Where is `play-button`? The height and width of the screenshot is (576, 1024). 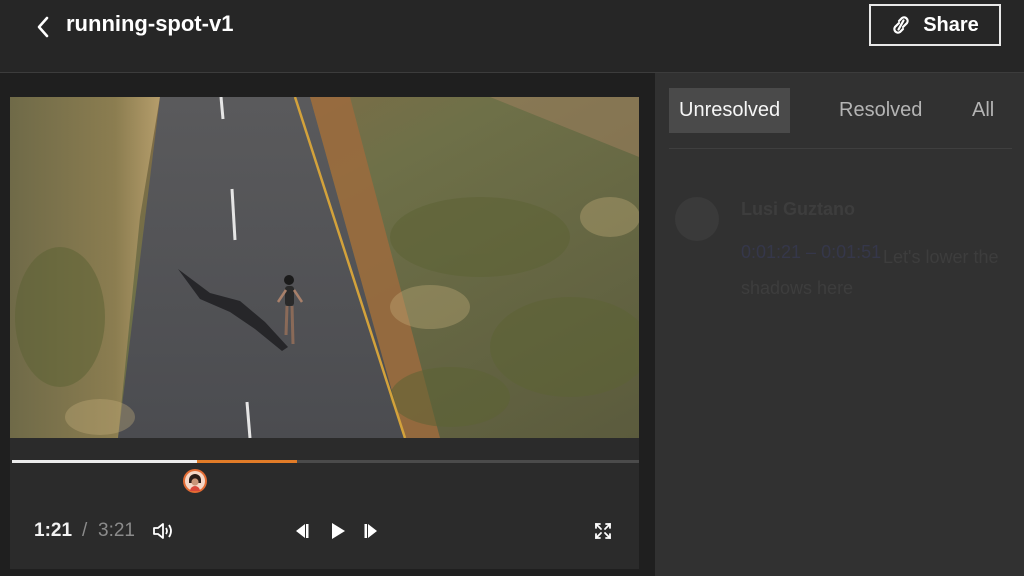 play-button is located at coordinates (338, 531).